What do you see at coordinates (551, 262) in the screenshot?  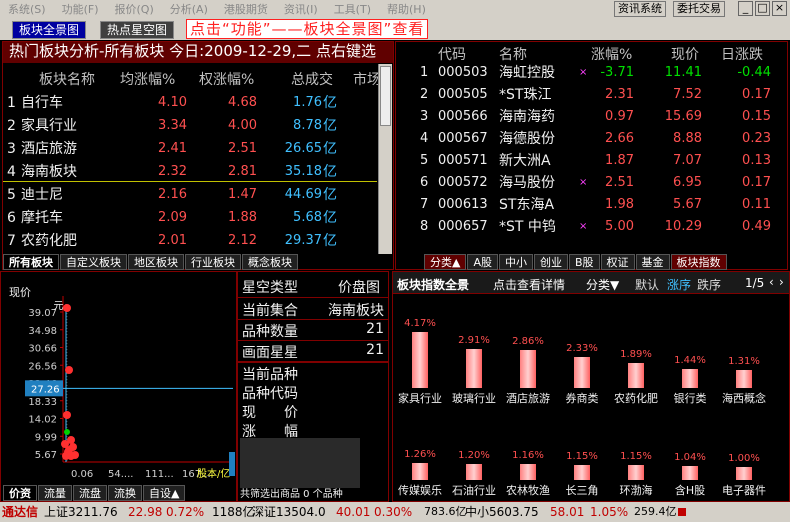 I see `tab-chinext: 创业` at bounding box center [551, 262].